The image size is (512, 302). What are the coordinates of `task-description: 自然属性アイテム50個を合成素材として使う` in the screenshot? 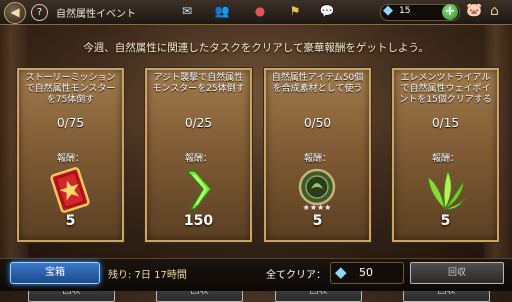 It's located at (317, 83).